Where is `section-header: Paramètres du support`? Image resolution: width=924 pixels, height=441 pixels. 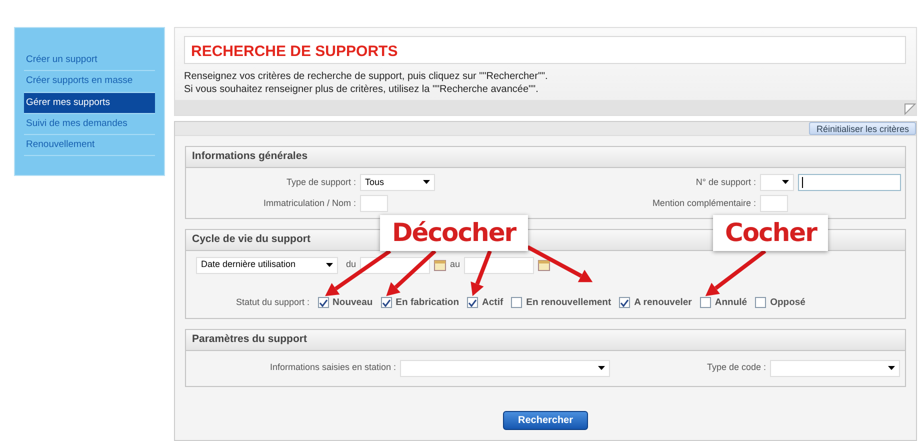 section-header: Paramètres du support is located at coordinates (545, 340).